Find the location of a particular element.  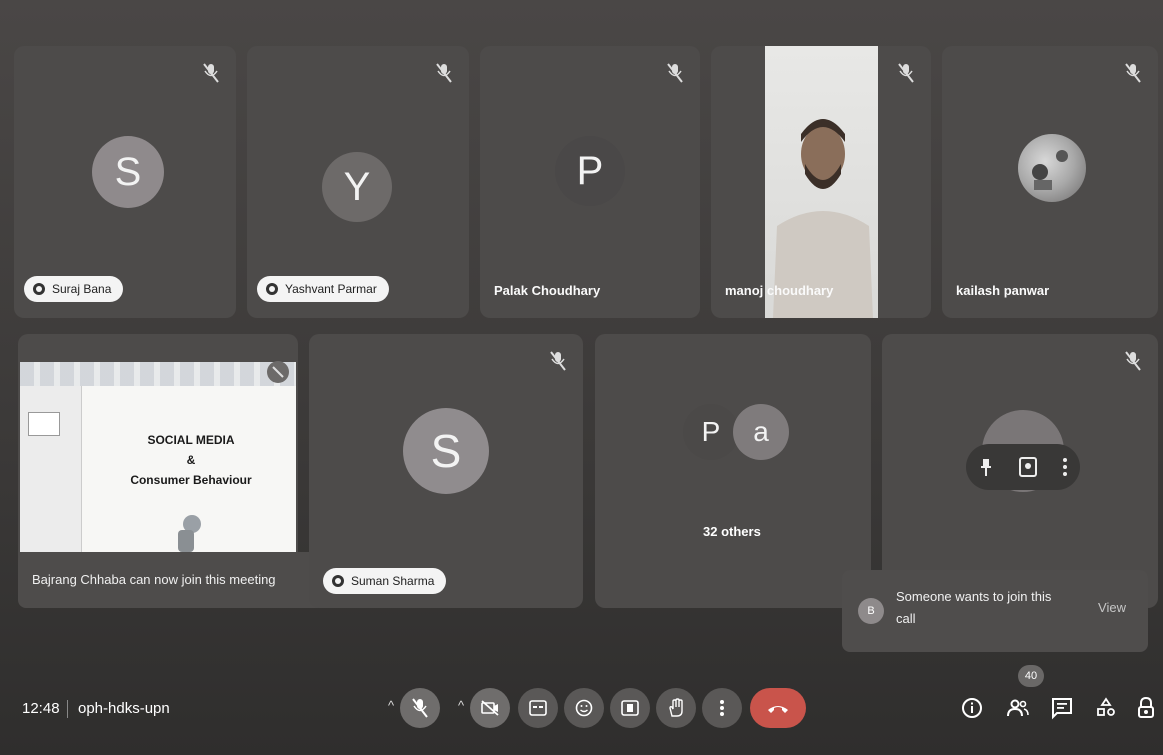

participant-tile: kailash panwar is located at coordinates (1050, 182).